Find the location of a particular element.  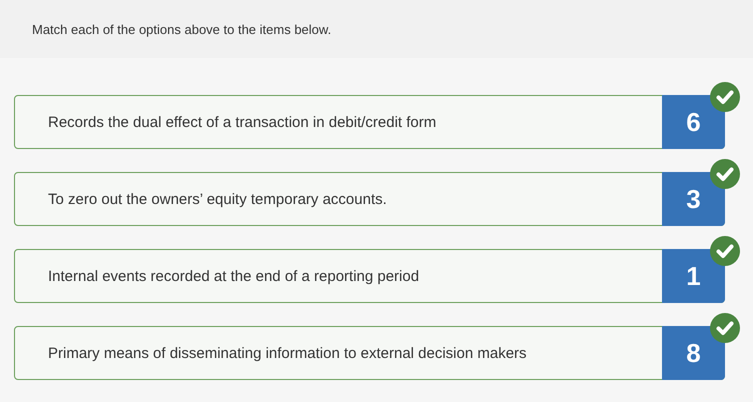

item-text: Records the dual effect of a transaction in debit/credit form is located at coordinates (242, 122).